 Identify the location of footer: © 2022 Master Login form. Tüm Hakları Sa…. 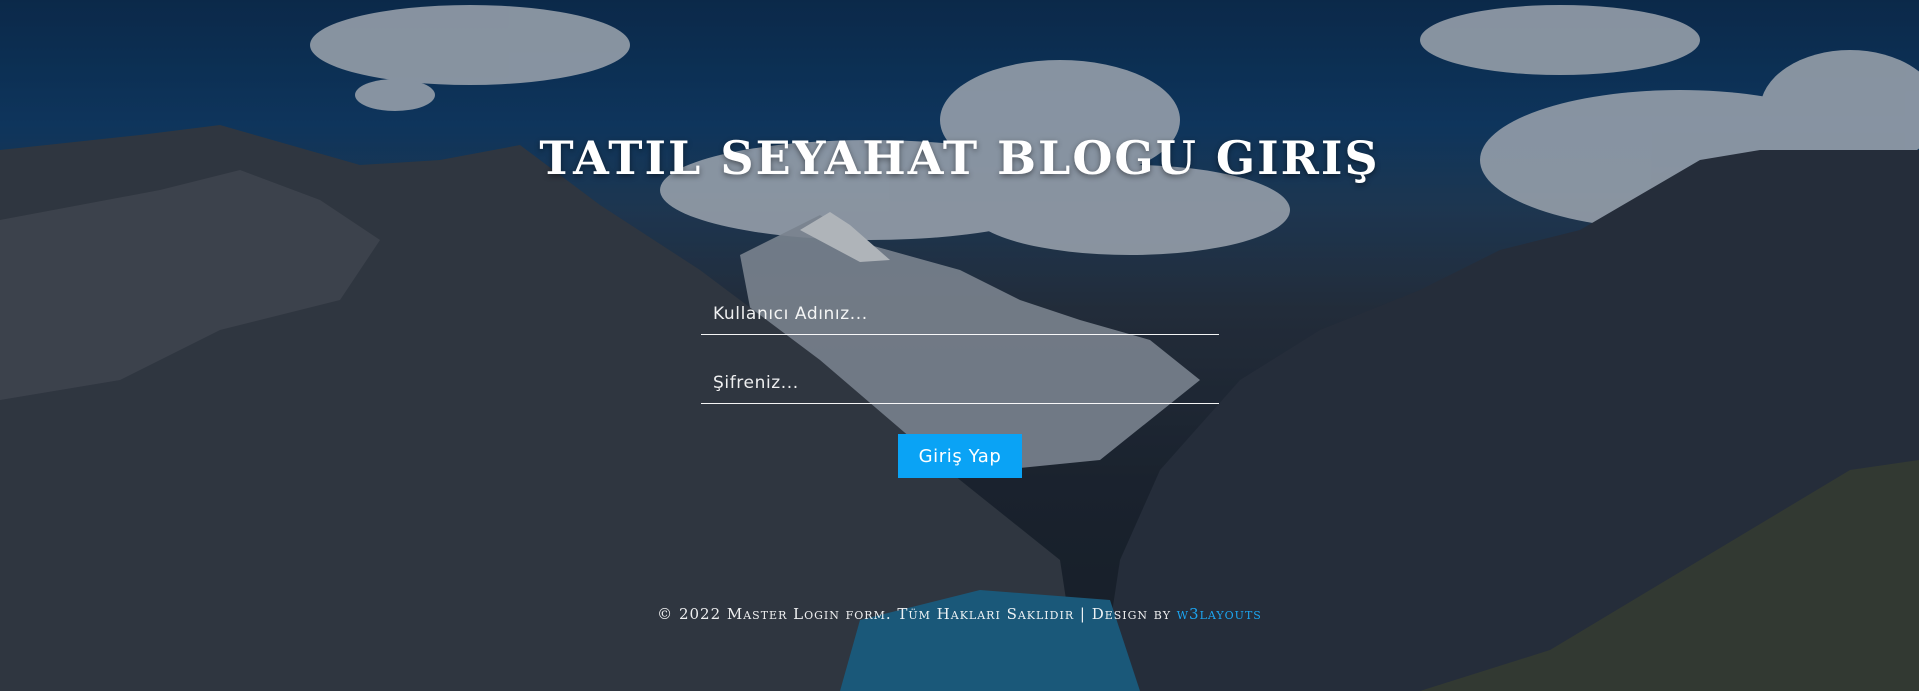
(959, 614).